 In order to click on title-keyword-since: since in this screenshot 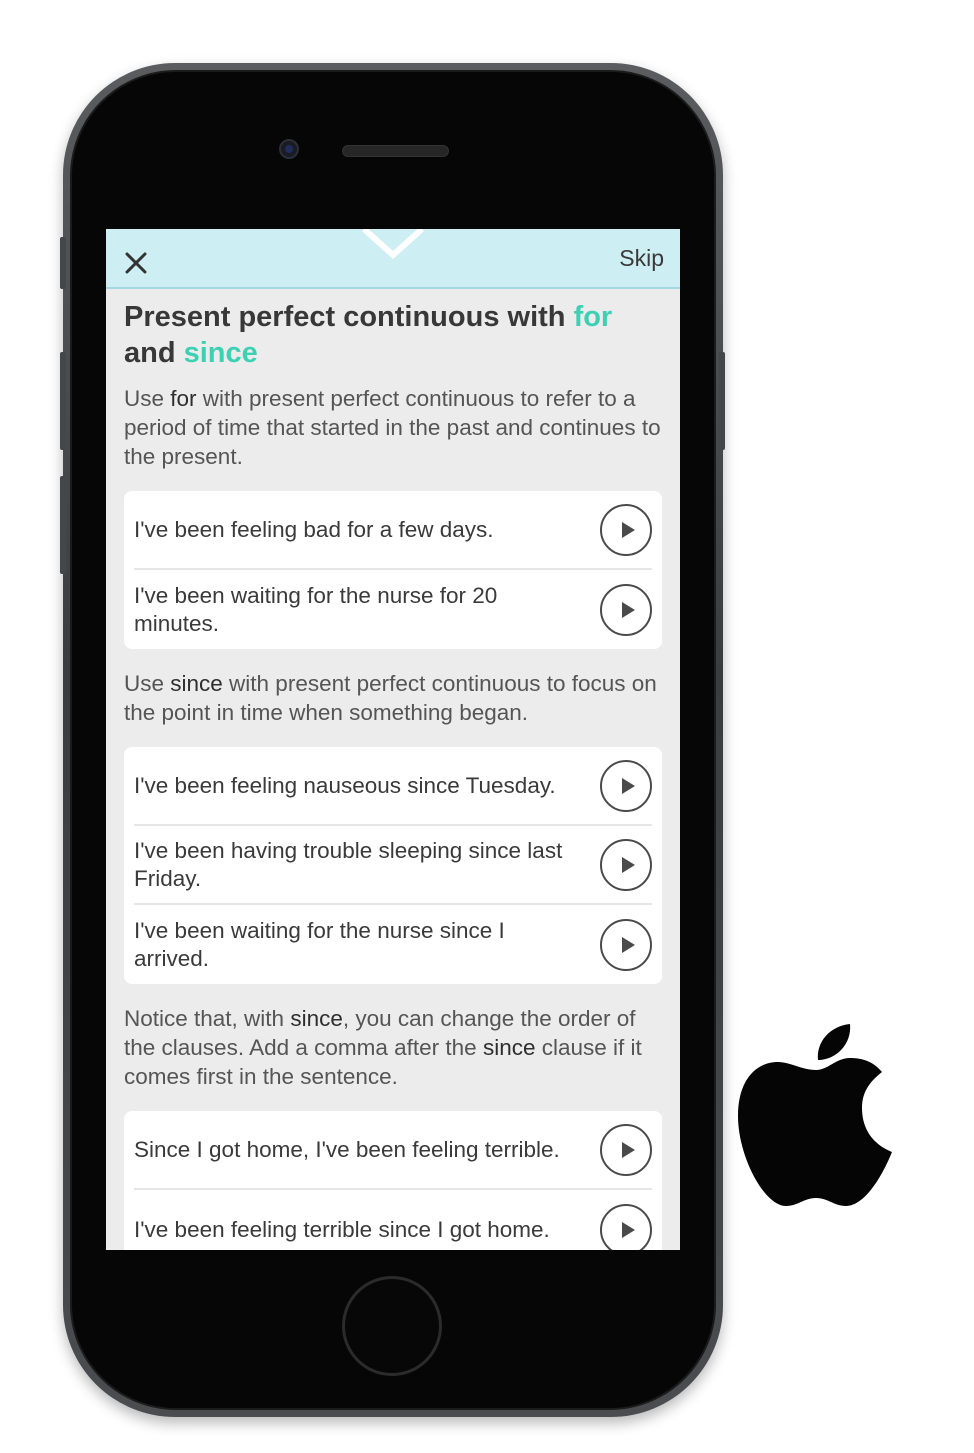, I will do `click(220, 353)`.